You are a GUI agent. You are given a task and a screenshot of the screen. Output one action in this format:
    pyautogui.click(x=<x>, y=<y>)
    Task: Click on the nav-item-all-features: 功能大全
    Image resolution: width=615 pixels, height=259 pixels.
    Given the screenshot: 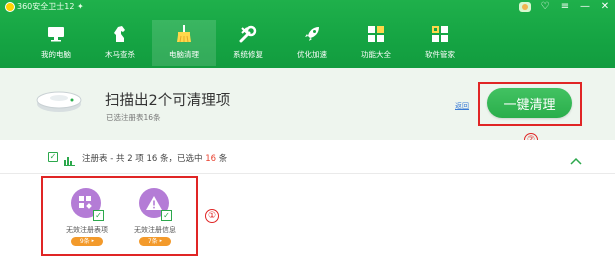 What is the action you would take?
    pyautogui.click(x=376, y=43)
    